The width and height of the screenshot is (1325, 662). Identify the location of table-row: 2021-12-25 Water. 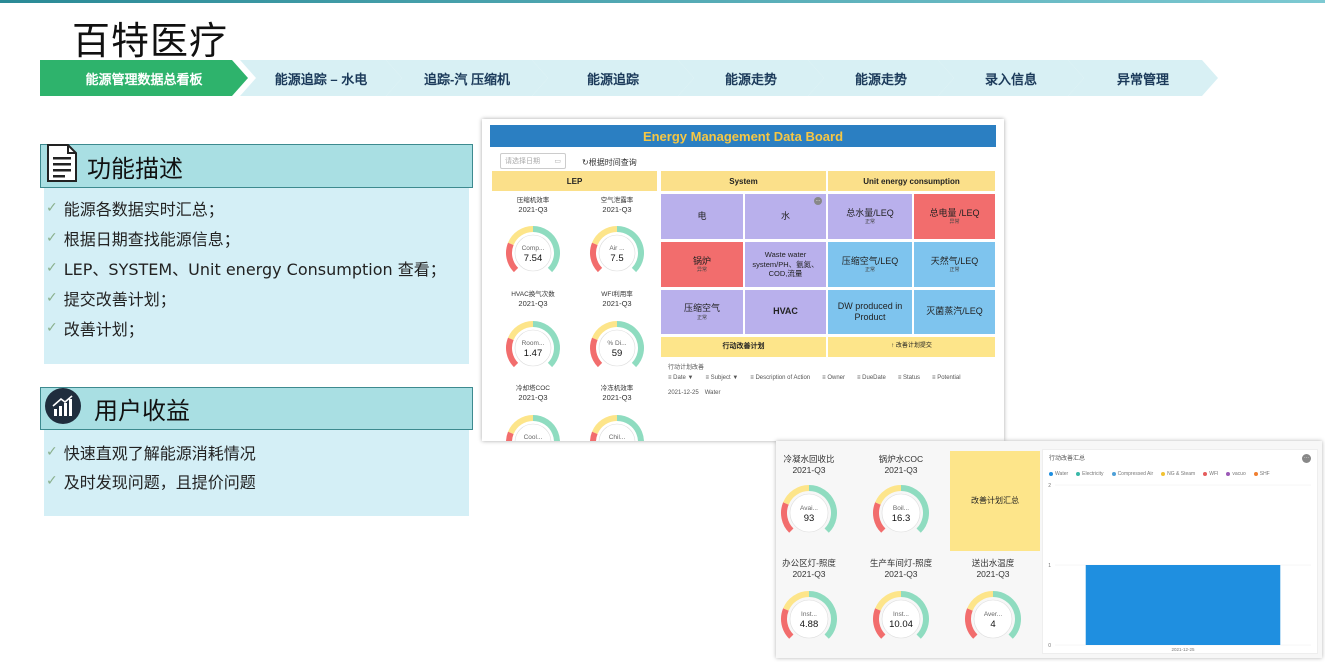
(694, 393).